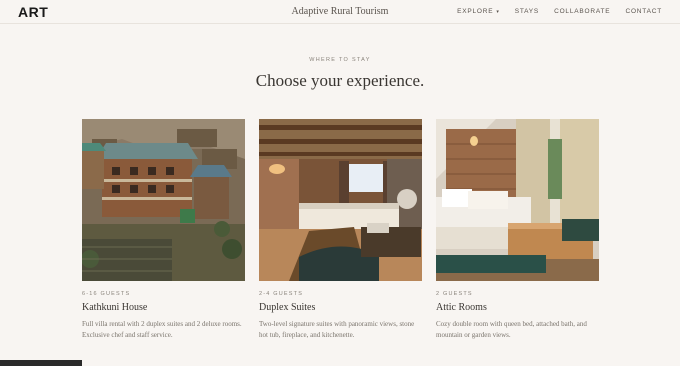 The height and width of the screenshot is (366, 680). What do you see at coordinates (340, 200) in the screenshot?
I see `duplex-suite-bedroom-photo` at bounding box center [340, 200].